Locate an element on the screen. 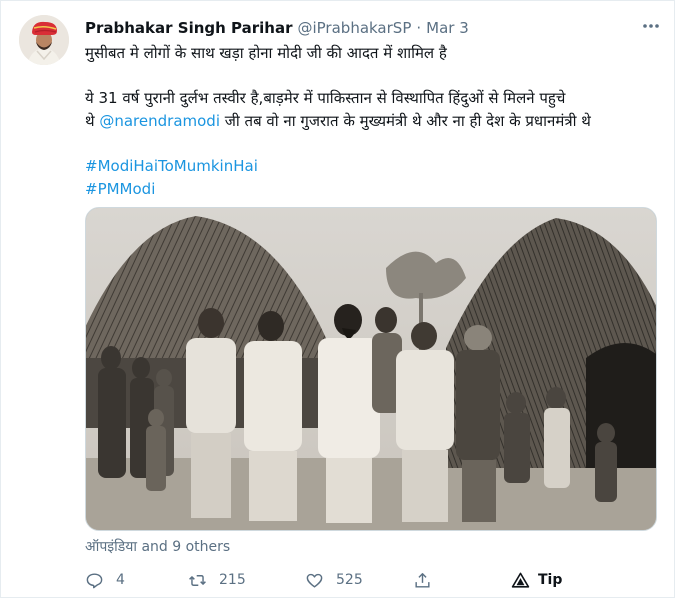 The height and width of the screenshot is (598, 675). reply-button: 4 is located at coordinates (136, 580).